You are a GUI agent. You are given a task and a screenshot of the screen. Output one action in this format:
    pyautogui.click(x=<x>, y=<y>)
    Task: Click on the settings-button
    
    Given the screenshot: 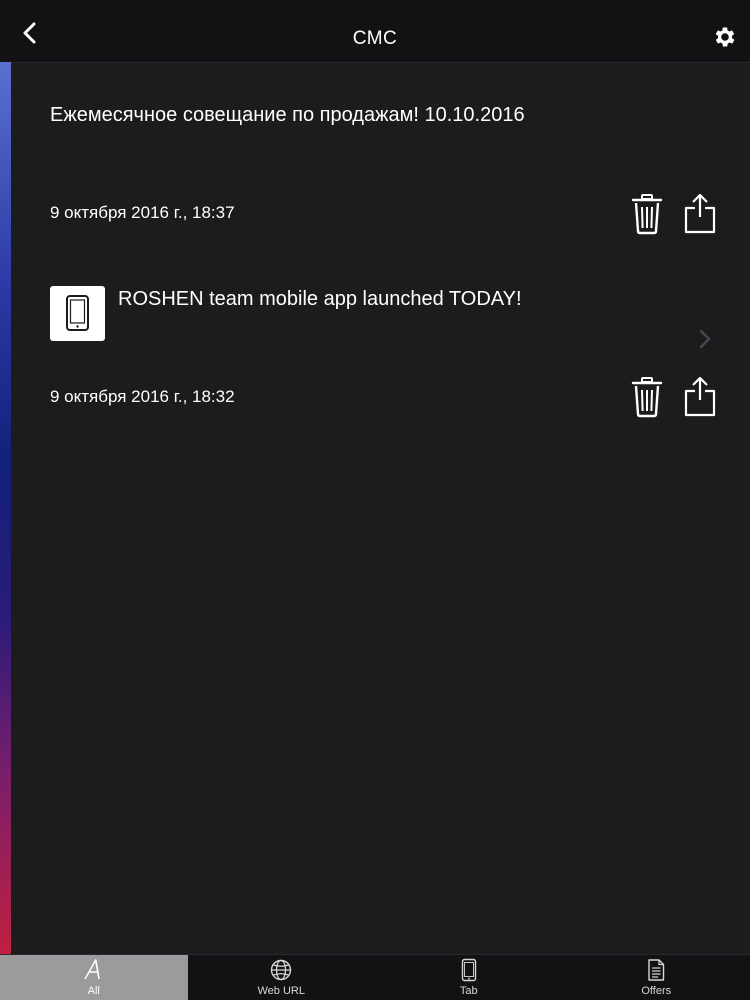 What is the action you would take?
    pyautogui.click(x=725, y=37)
    